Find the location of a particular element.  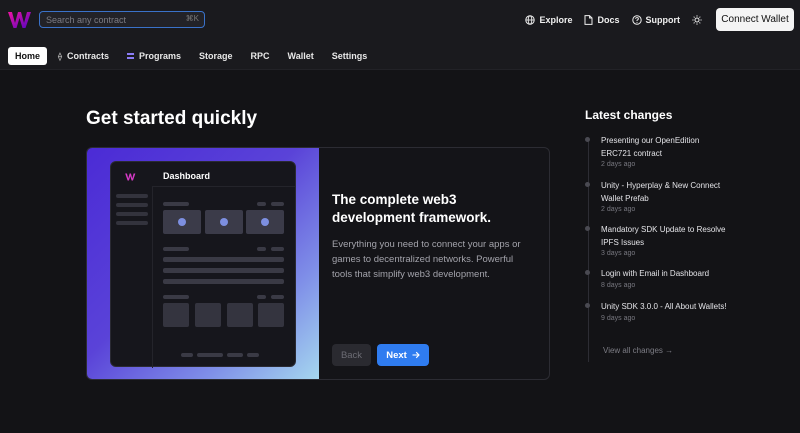

change-date: 9 days ago is located at coordinates (618, 318).